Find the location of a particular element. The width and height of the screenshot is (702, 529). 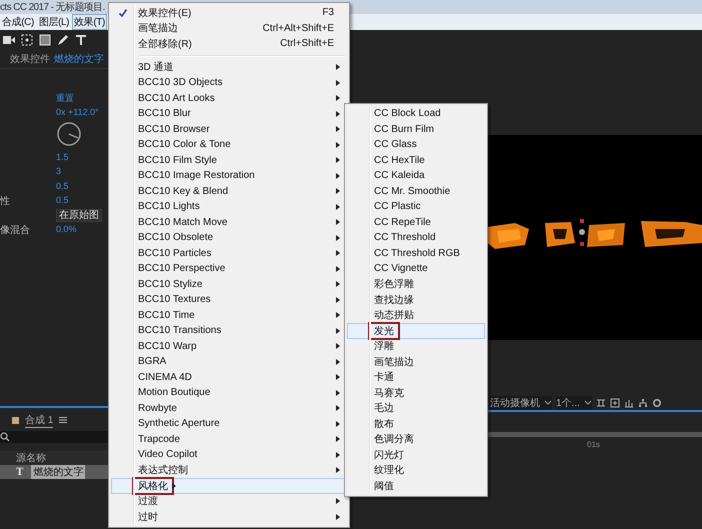

shortcut-label: Ctrl+Shift+E is located at coordinates (307, 44).